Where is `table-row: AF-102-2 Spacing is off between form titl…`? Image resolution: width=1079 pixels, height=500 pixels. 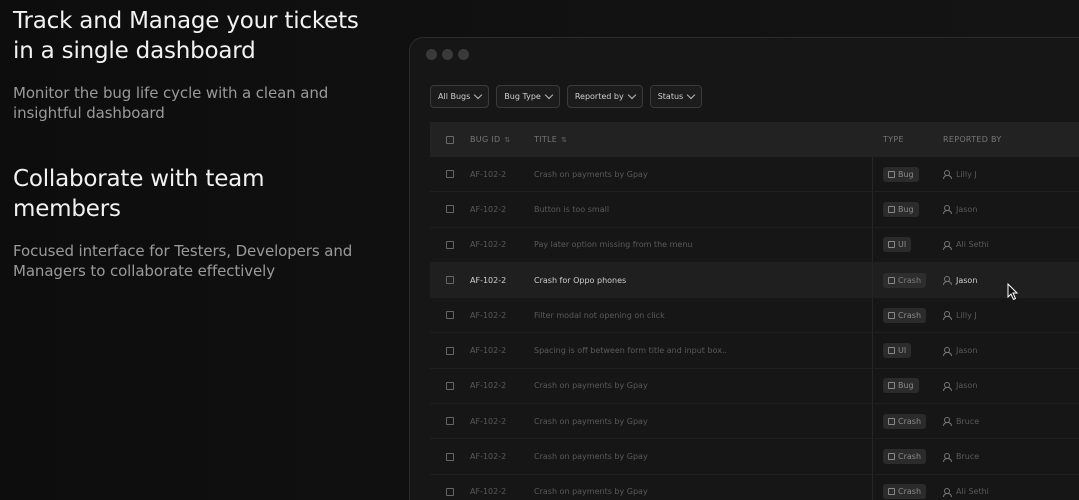
table-row: AF-102-2 Spacing is off between form titl… is located at coordinates (754, 351).